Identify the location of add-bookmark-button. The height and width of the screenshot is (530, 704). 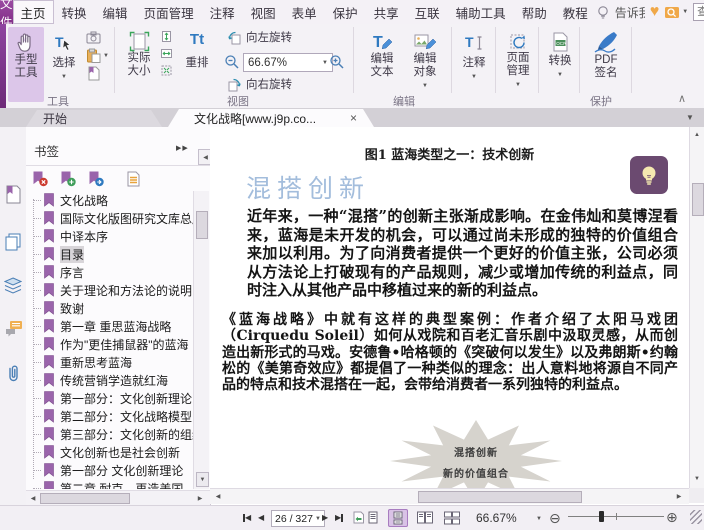
(68, 179).